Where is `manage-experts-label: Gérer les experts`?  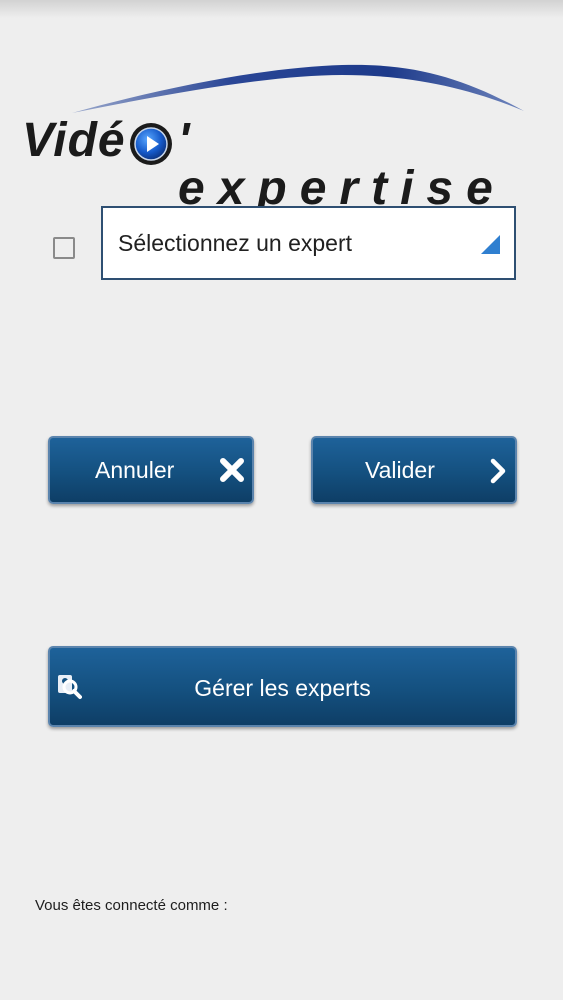
manage-experts-label: Gérer les experts is located at coordinates (282, 688).